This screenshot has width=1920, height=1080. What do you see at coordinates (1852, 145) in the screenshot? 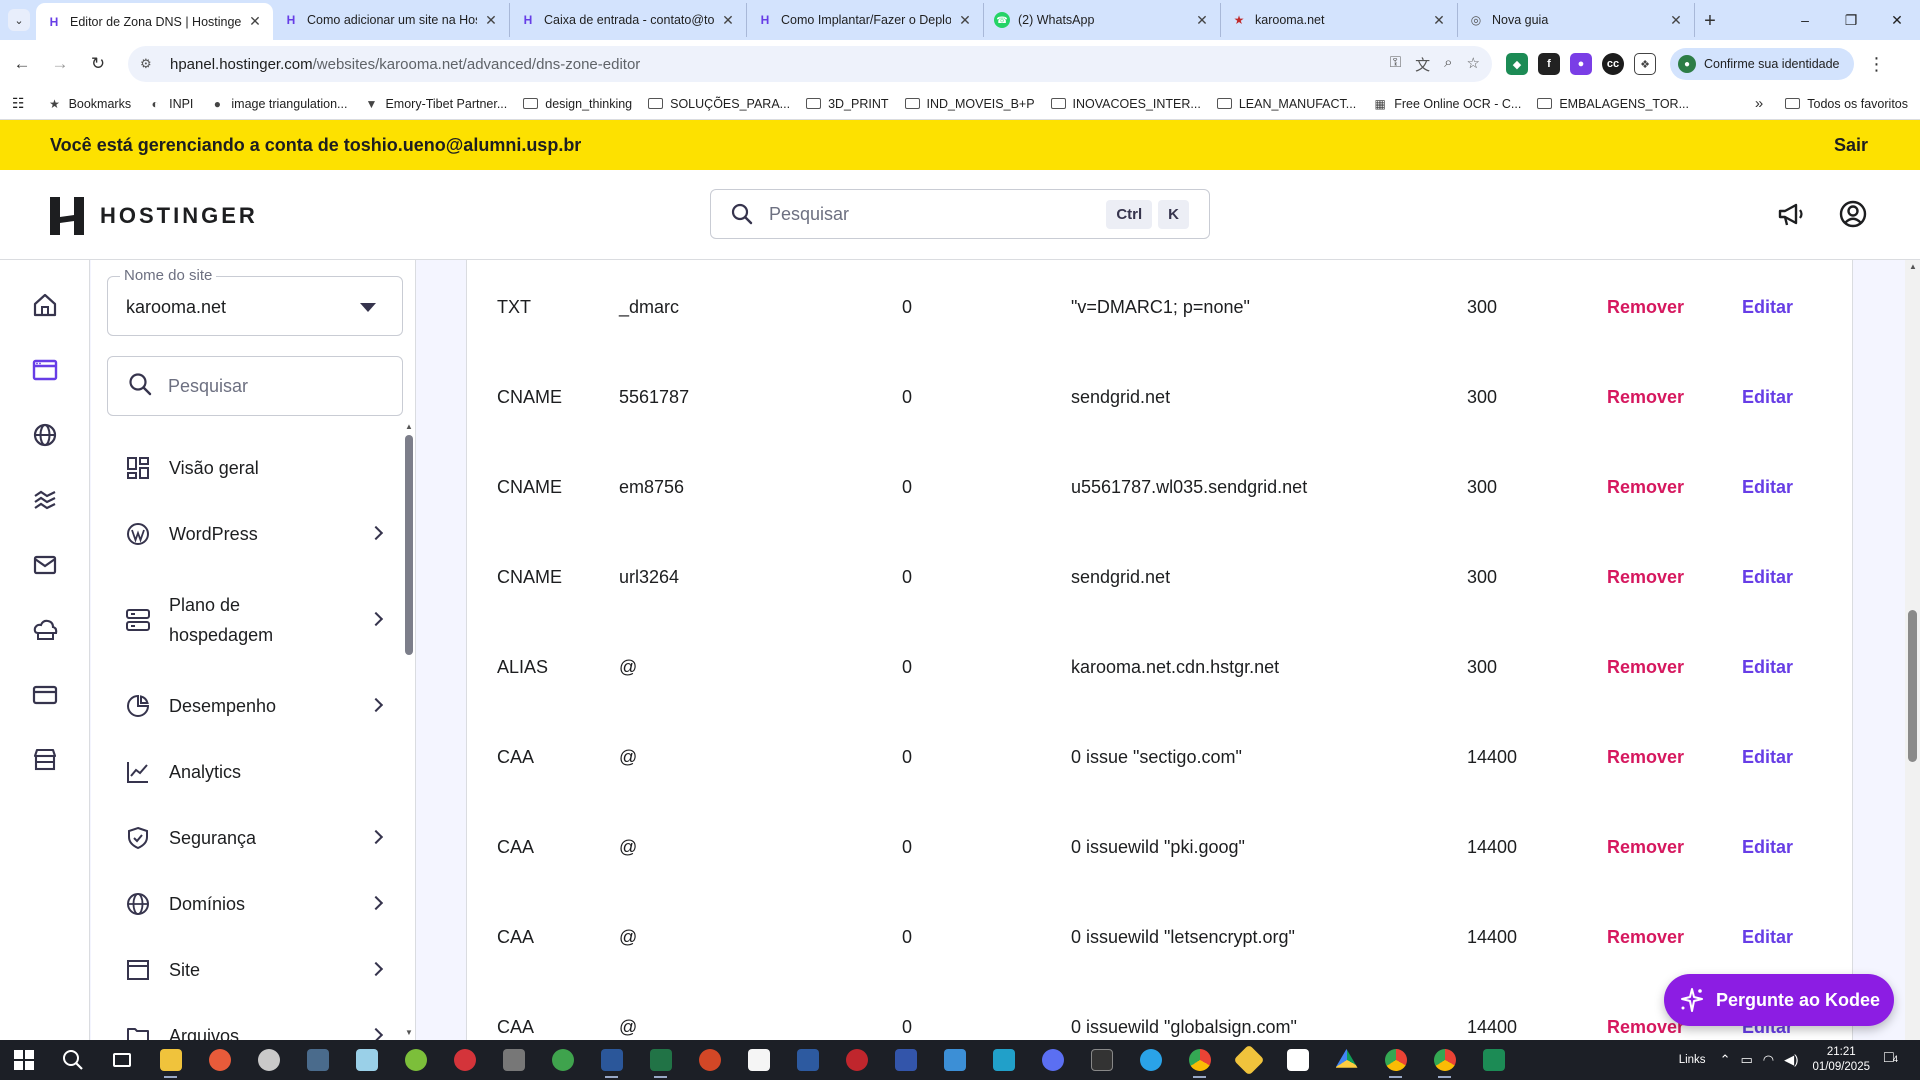
I see `exit-button: Sair` at bounding box center [1852, 145].